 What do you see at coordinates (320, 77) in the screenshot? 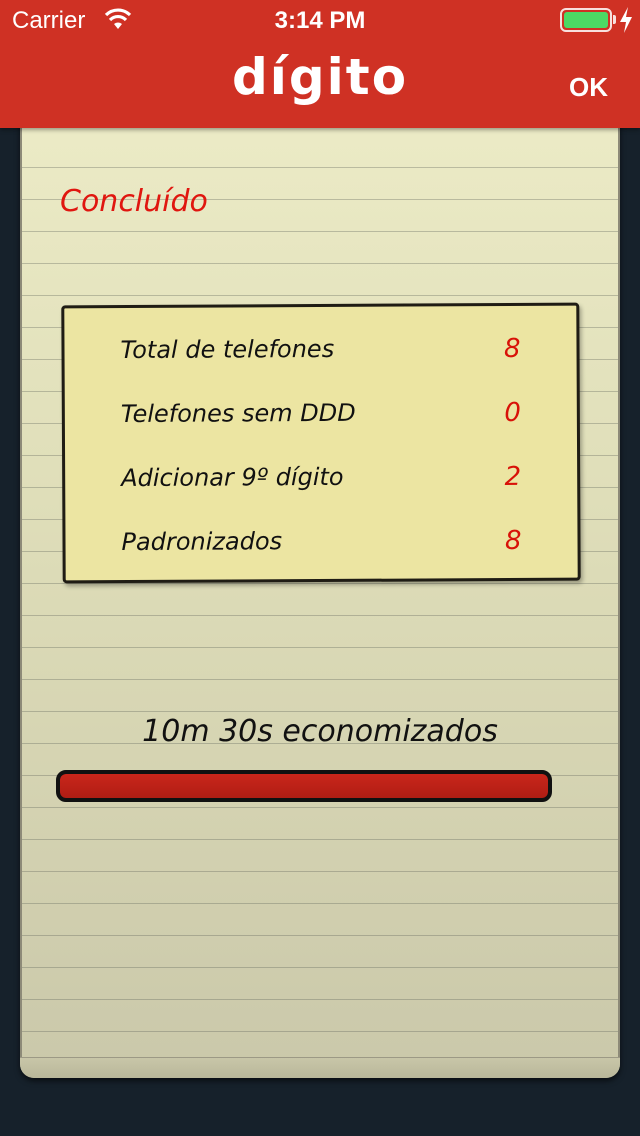
I see `app-logo: dígito` at bounding box center [320, 77].